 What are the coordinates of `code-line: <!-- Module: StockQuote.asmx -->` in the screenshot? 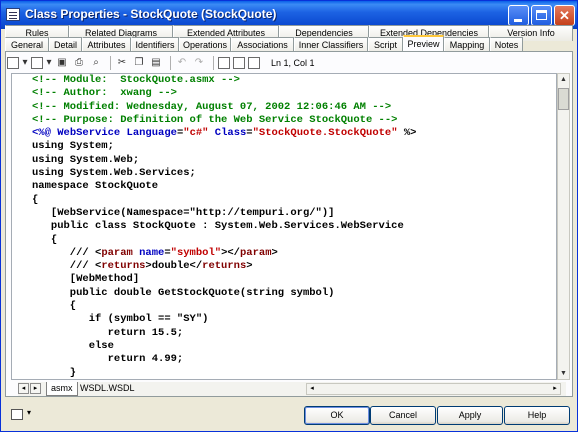 It's located at (224, 80).